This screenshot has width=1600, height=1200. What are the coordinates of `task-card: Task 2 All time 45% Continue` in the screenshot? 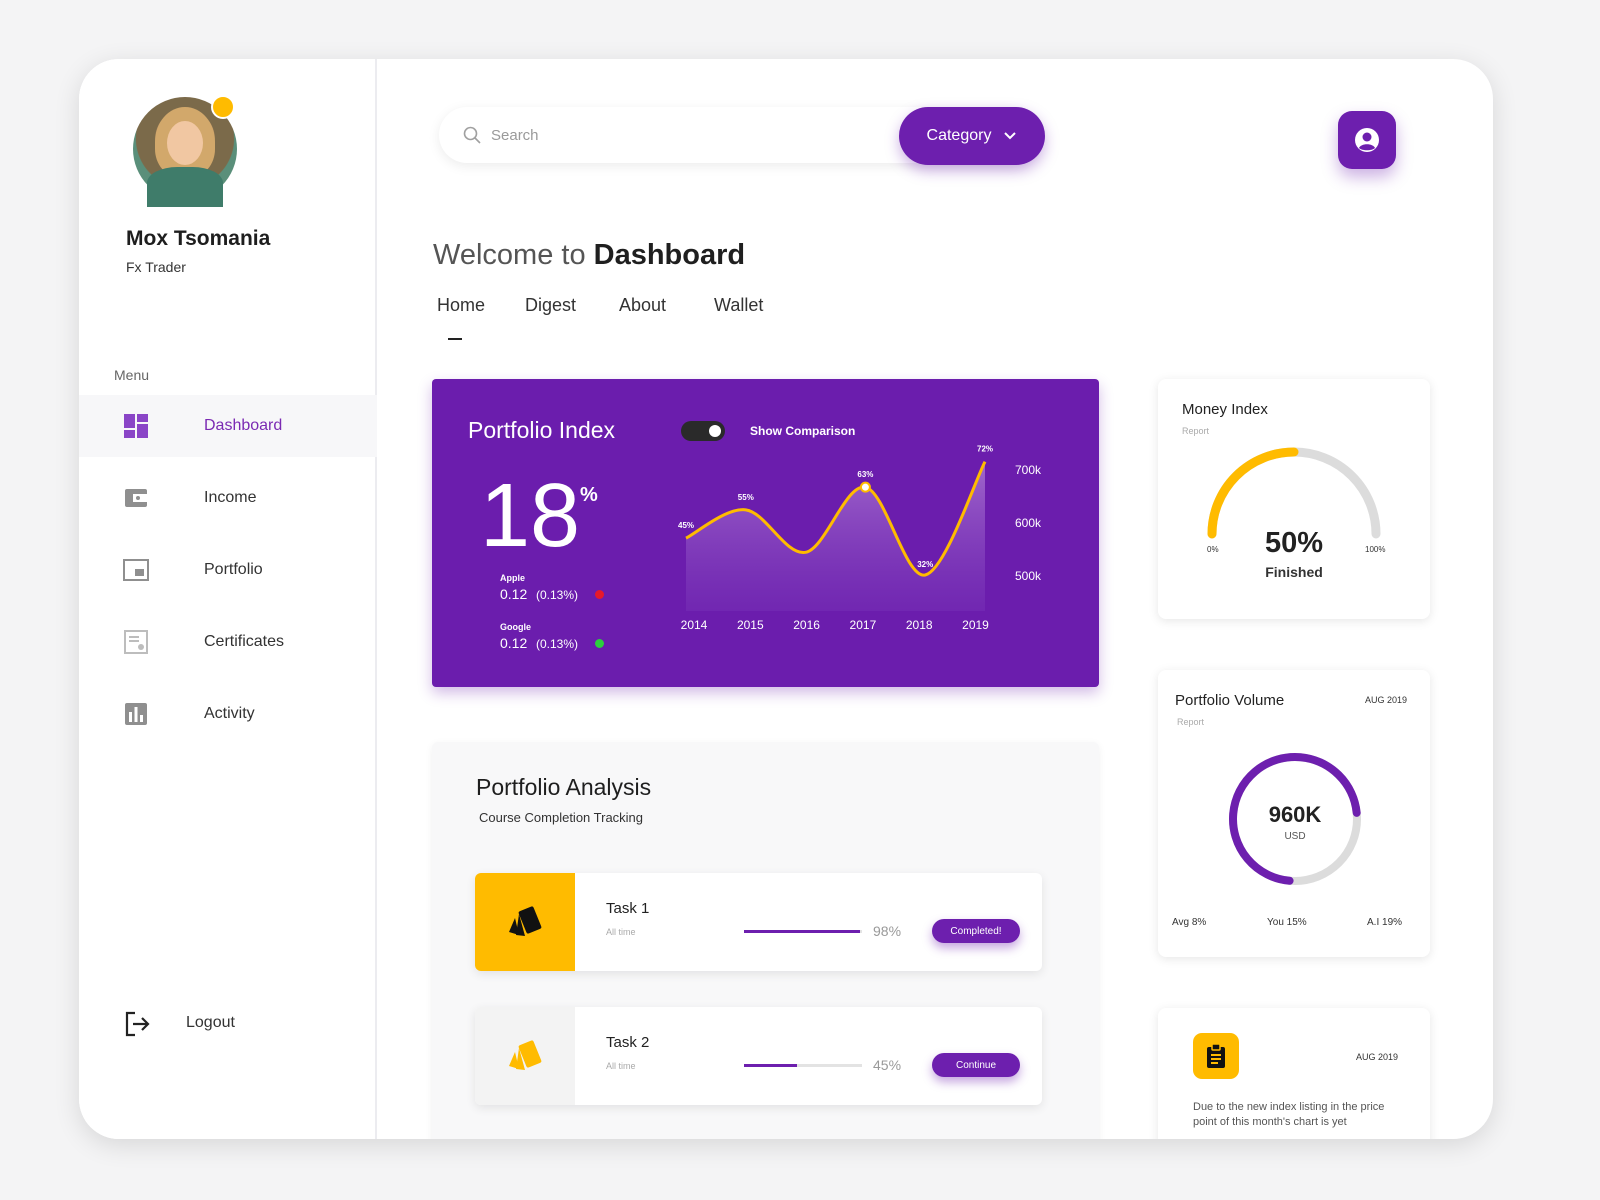 It's located at (758, 1056).